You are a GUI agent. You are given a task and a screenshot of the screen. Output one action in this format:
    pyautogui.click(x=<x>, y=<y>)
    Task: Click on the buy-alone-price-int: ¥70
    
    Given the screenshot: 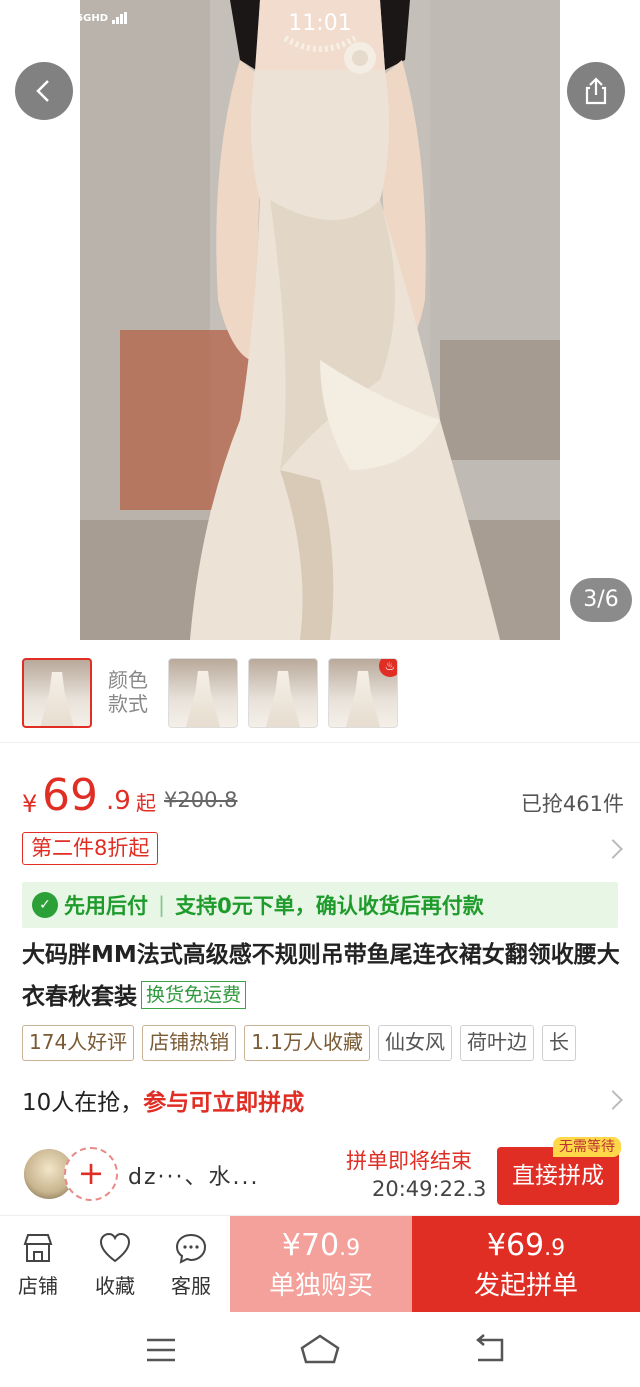 What is the action you would take?
    pyautogui.click(x=310, y=1245)
    